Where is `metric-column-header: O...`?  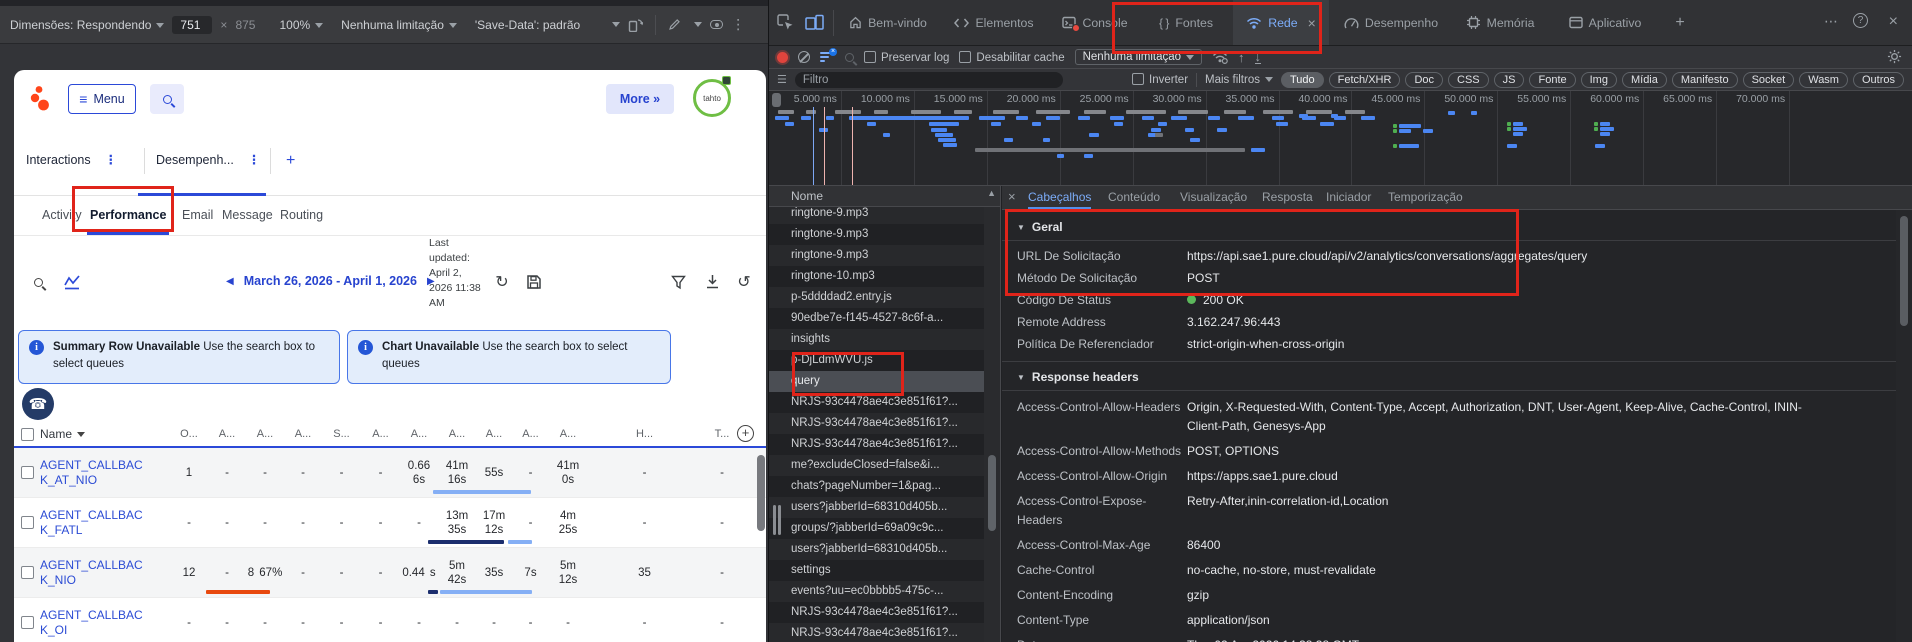 metric-column-header: O... is located at coordinates (189, 434).